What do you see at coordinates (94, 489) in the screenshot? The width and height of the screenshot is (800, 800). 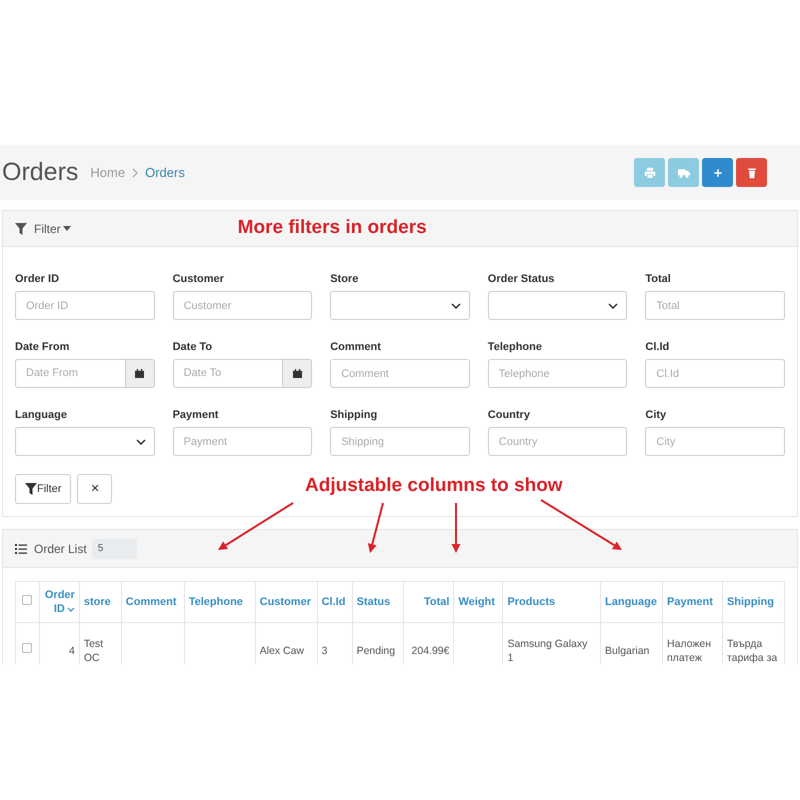 I see `clear-button: ✕` at bounding box center [94, 489].